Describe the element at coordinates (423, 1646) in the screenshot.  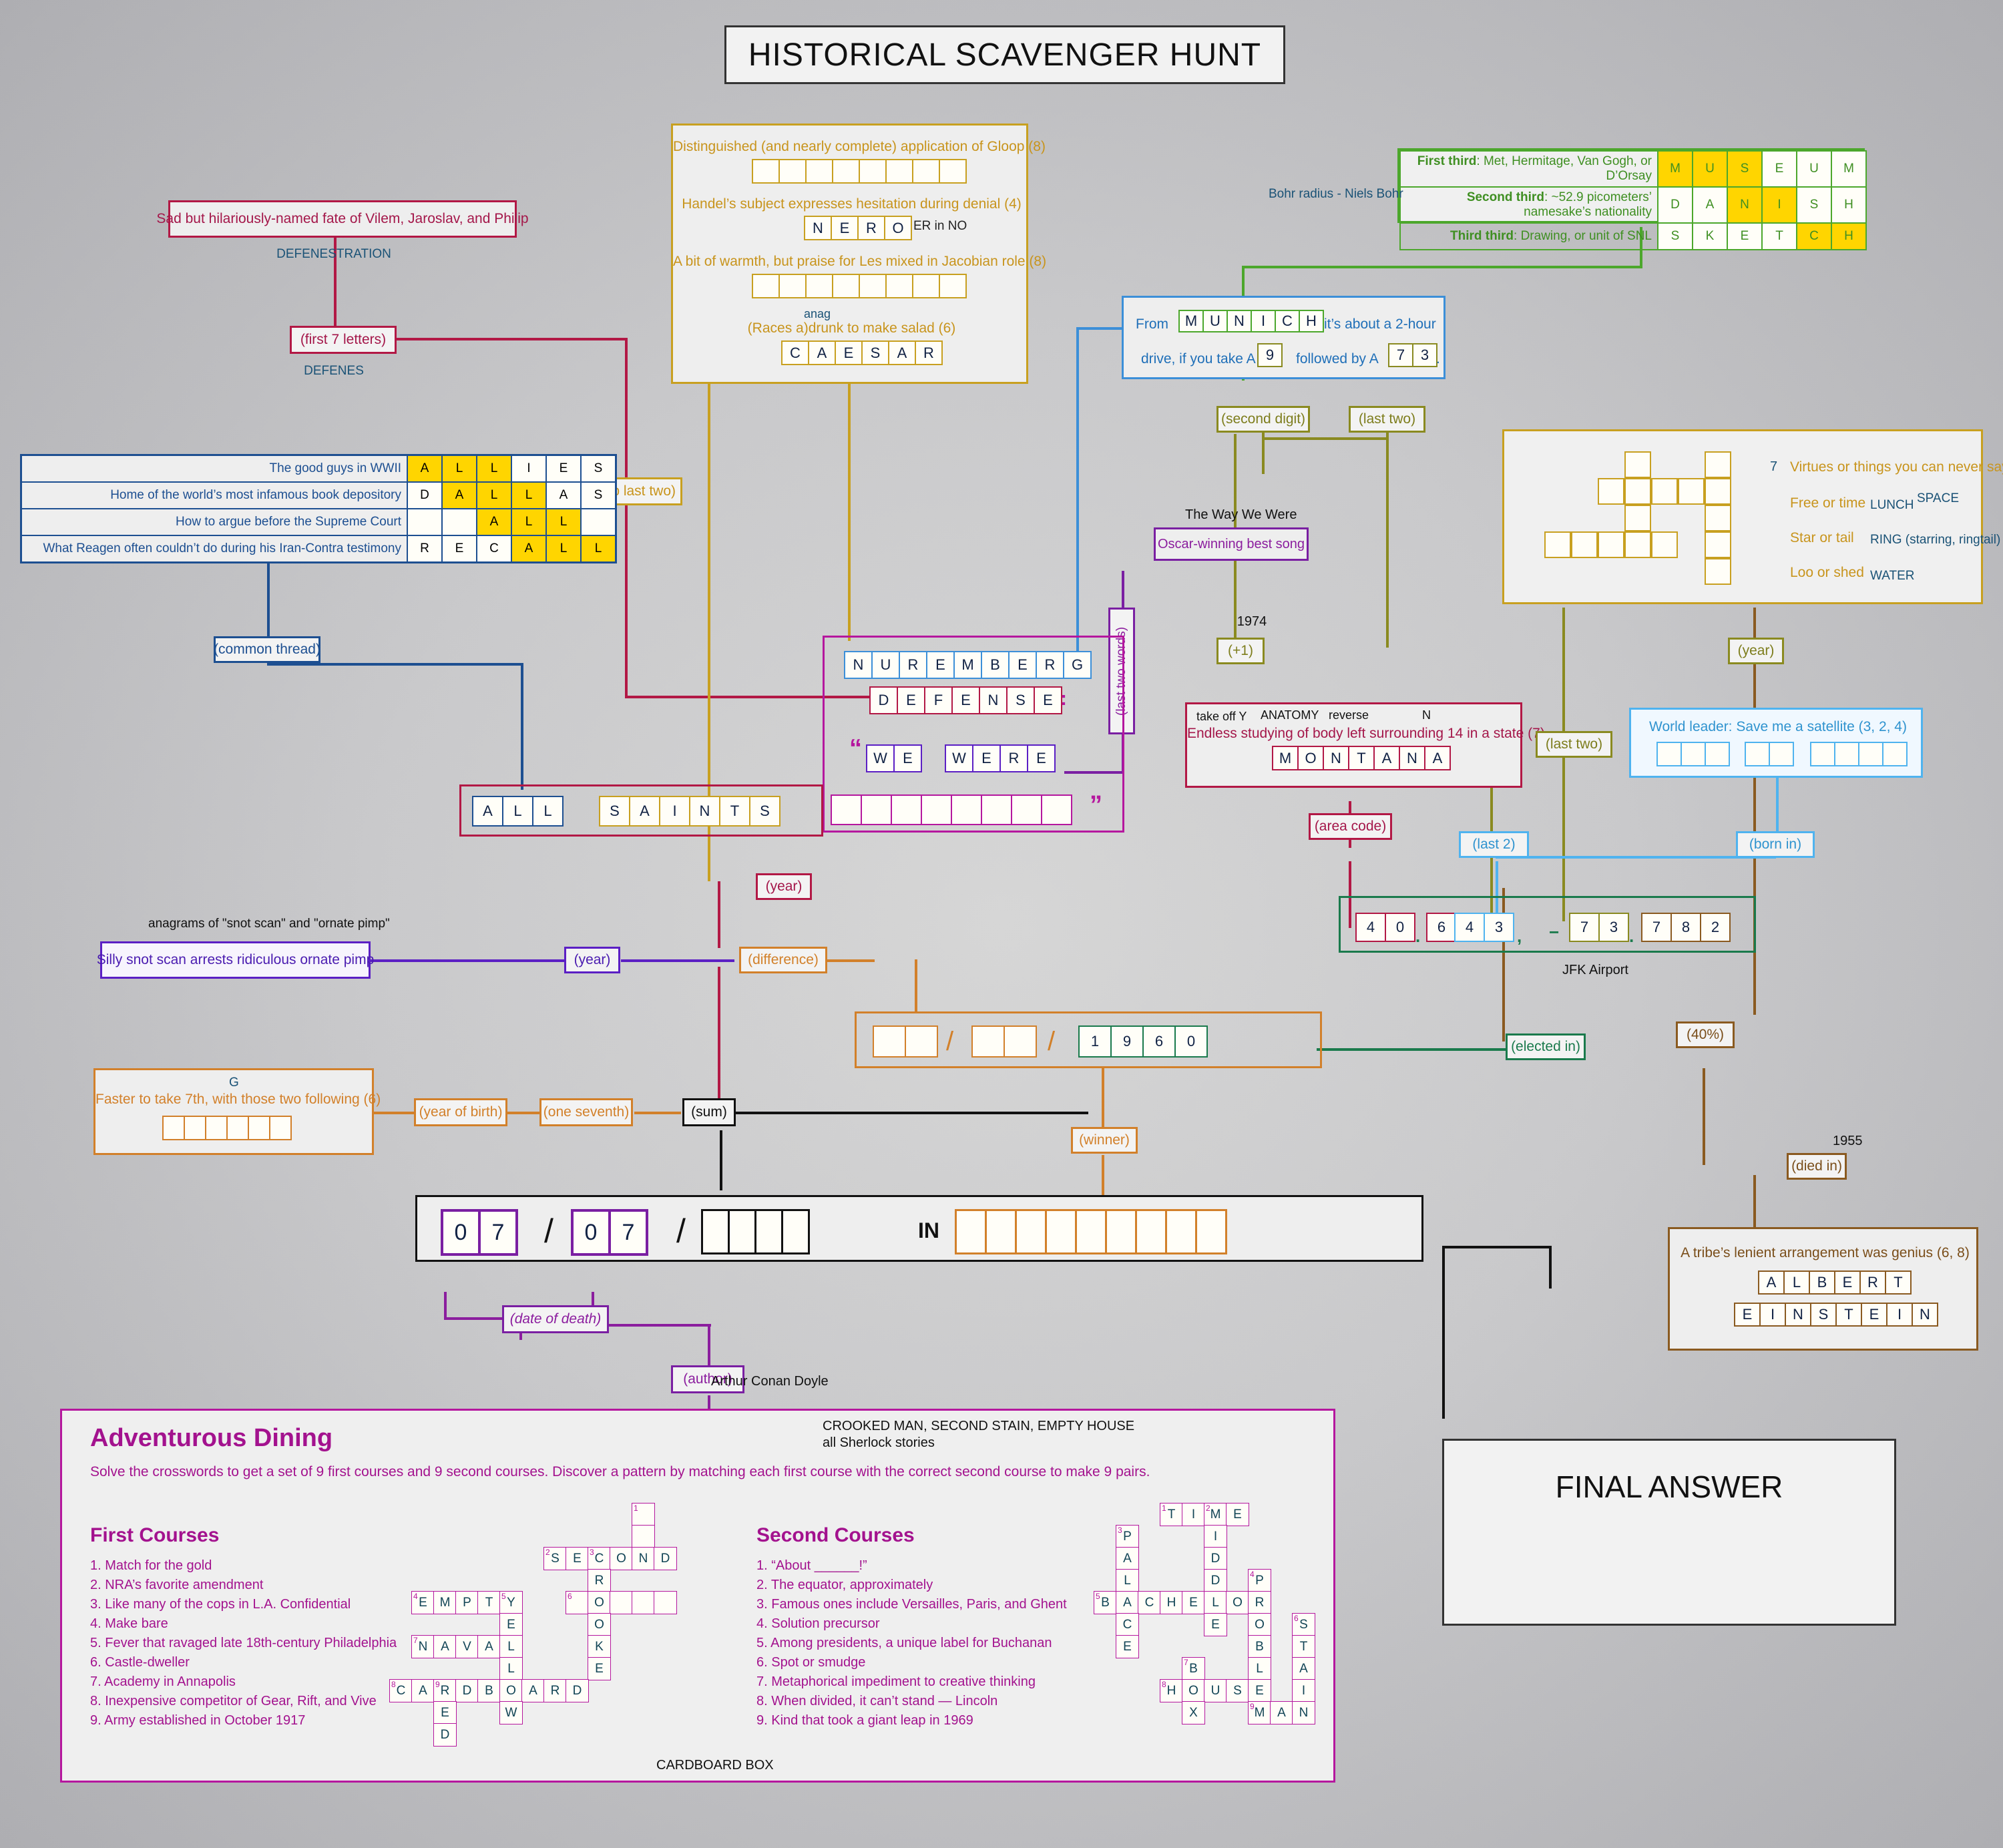
I see `crossword-cell: 7N` at that location.